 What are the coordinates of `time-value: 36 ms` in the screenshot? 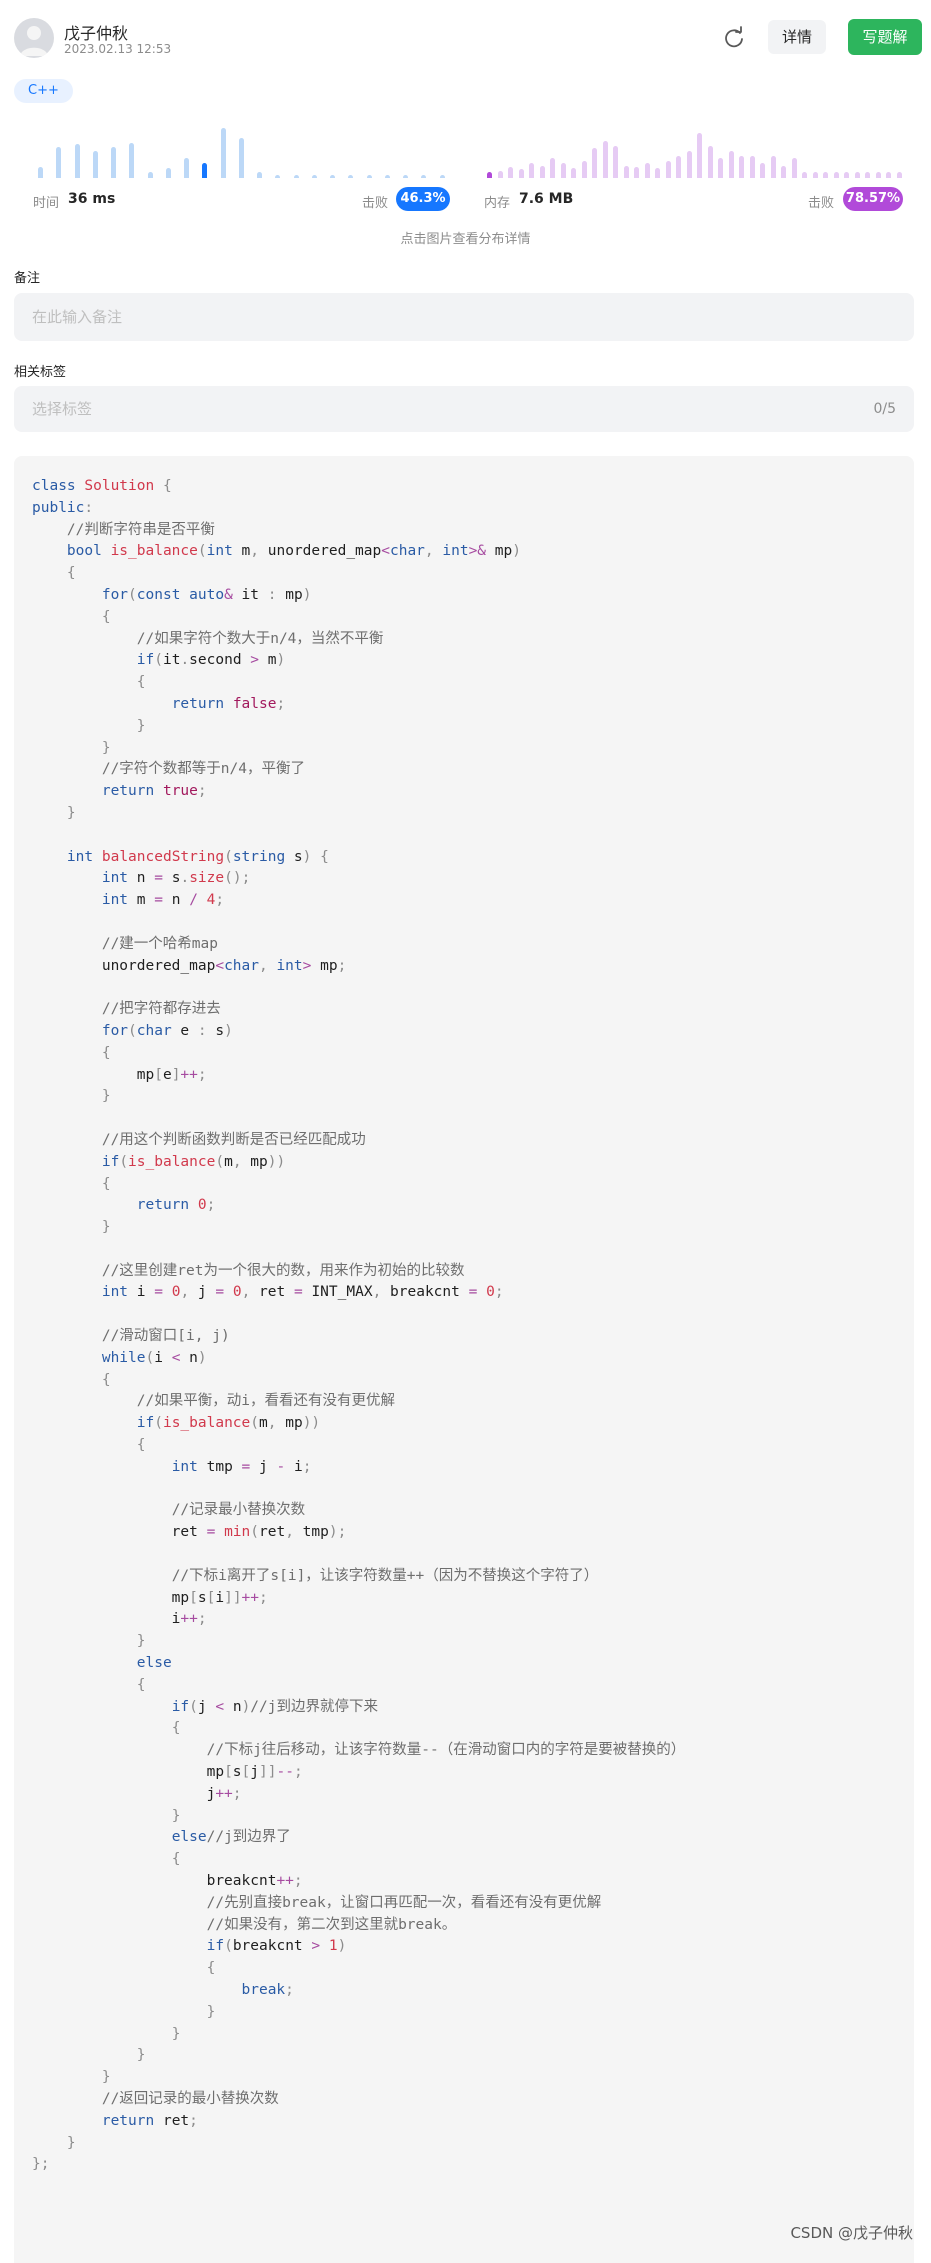 It's located at (92, 199).